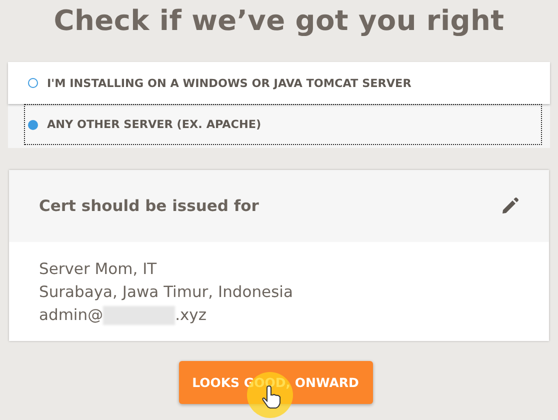  What do you see at coordinates (166, 292) in the screenshot?
I see `address-line: Surabaya, Jawa Timur, Indonesia` at bounding box center [166, 292].